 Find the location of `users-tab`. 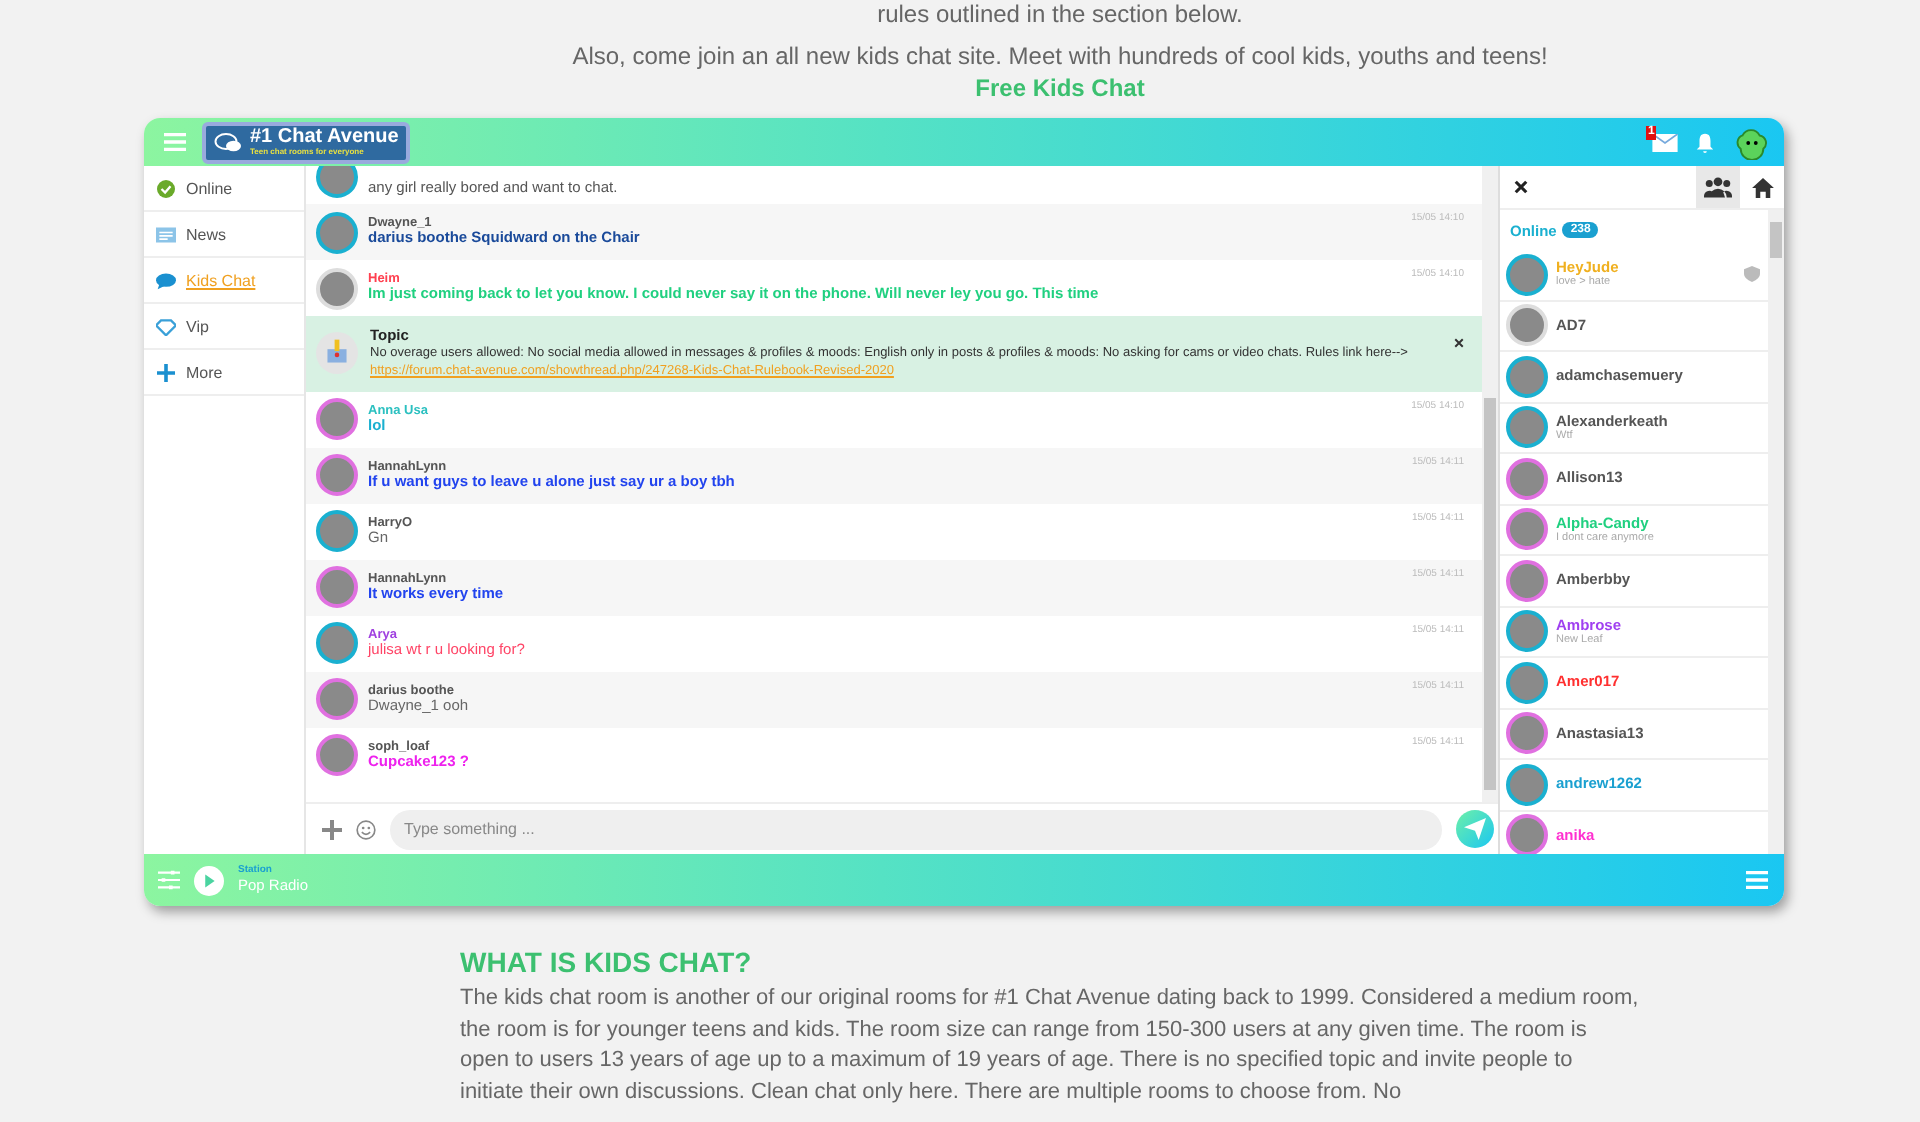

users-tab is located at coordinates (1718, 187).